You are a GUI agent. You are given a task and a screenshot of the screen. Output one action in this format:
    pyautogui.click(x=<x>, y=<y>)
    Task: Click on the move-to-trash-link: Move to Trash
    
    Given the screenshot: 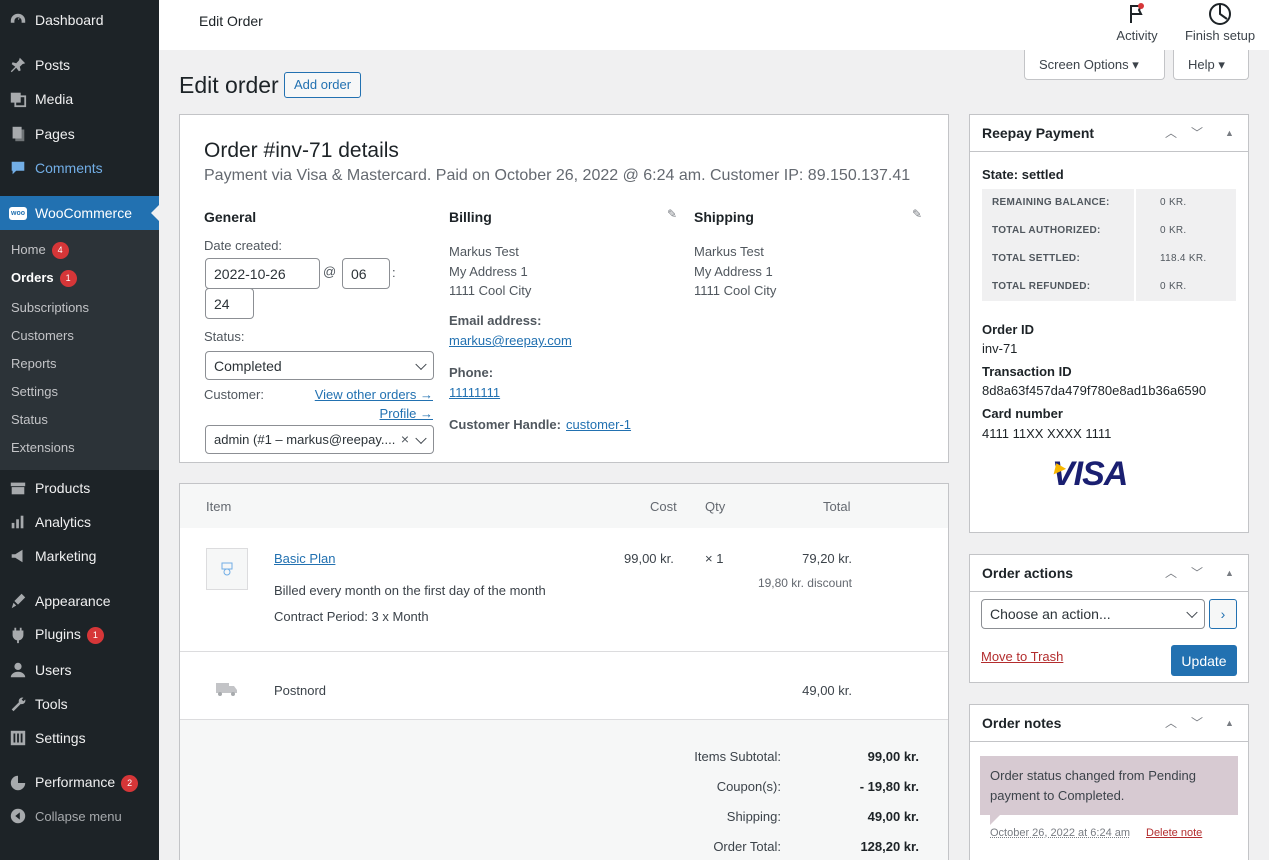 What is the action you would take?
    pyautogui.click(x=1022, y=656)
    